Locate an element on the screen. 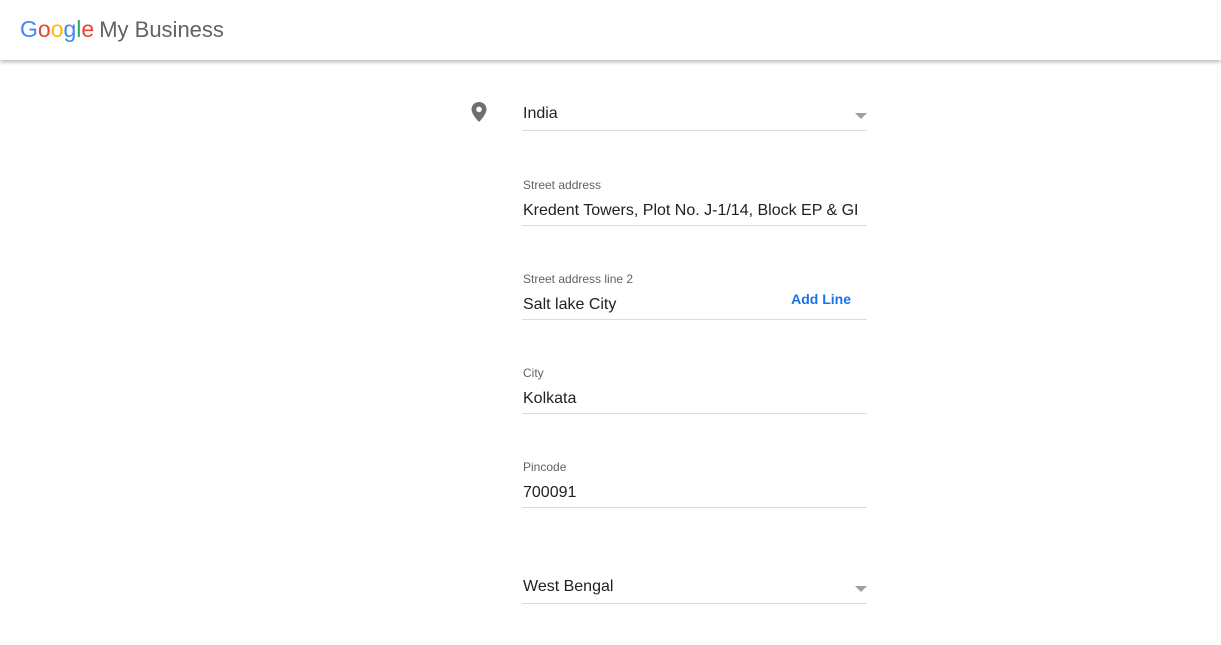 The height and width of the screenshot is (645, 1221). pincode-input: 700091 is located at coordinates (693, 493).